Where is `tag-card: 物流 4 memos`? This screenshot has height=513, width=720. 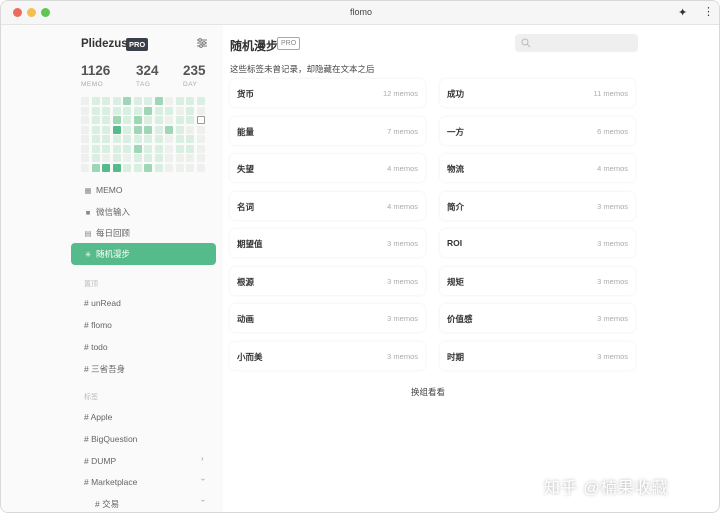
tag-card: 物流 4 memos is located at coordinates (537, 168).